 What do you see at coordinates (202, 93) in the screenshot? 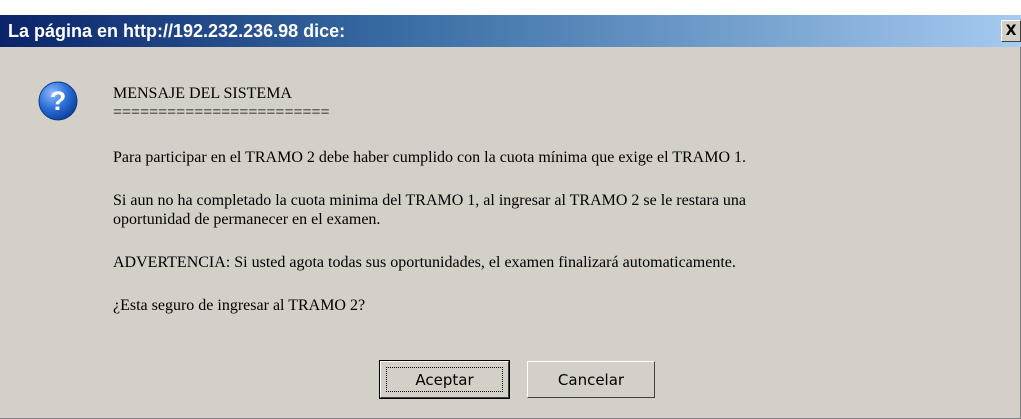
I see `message-title: MENSAJE DEL SISTEMA` at bounding box center [202, 93].